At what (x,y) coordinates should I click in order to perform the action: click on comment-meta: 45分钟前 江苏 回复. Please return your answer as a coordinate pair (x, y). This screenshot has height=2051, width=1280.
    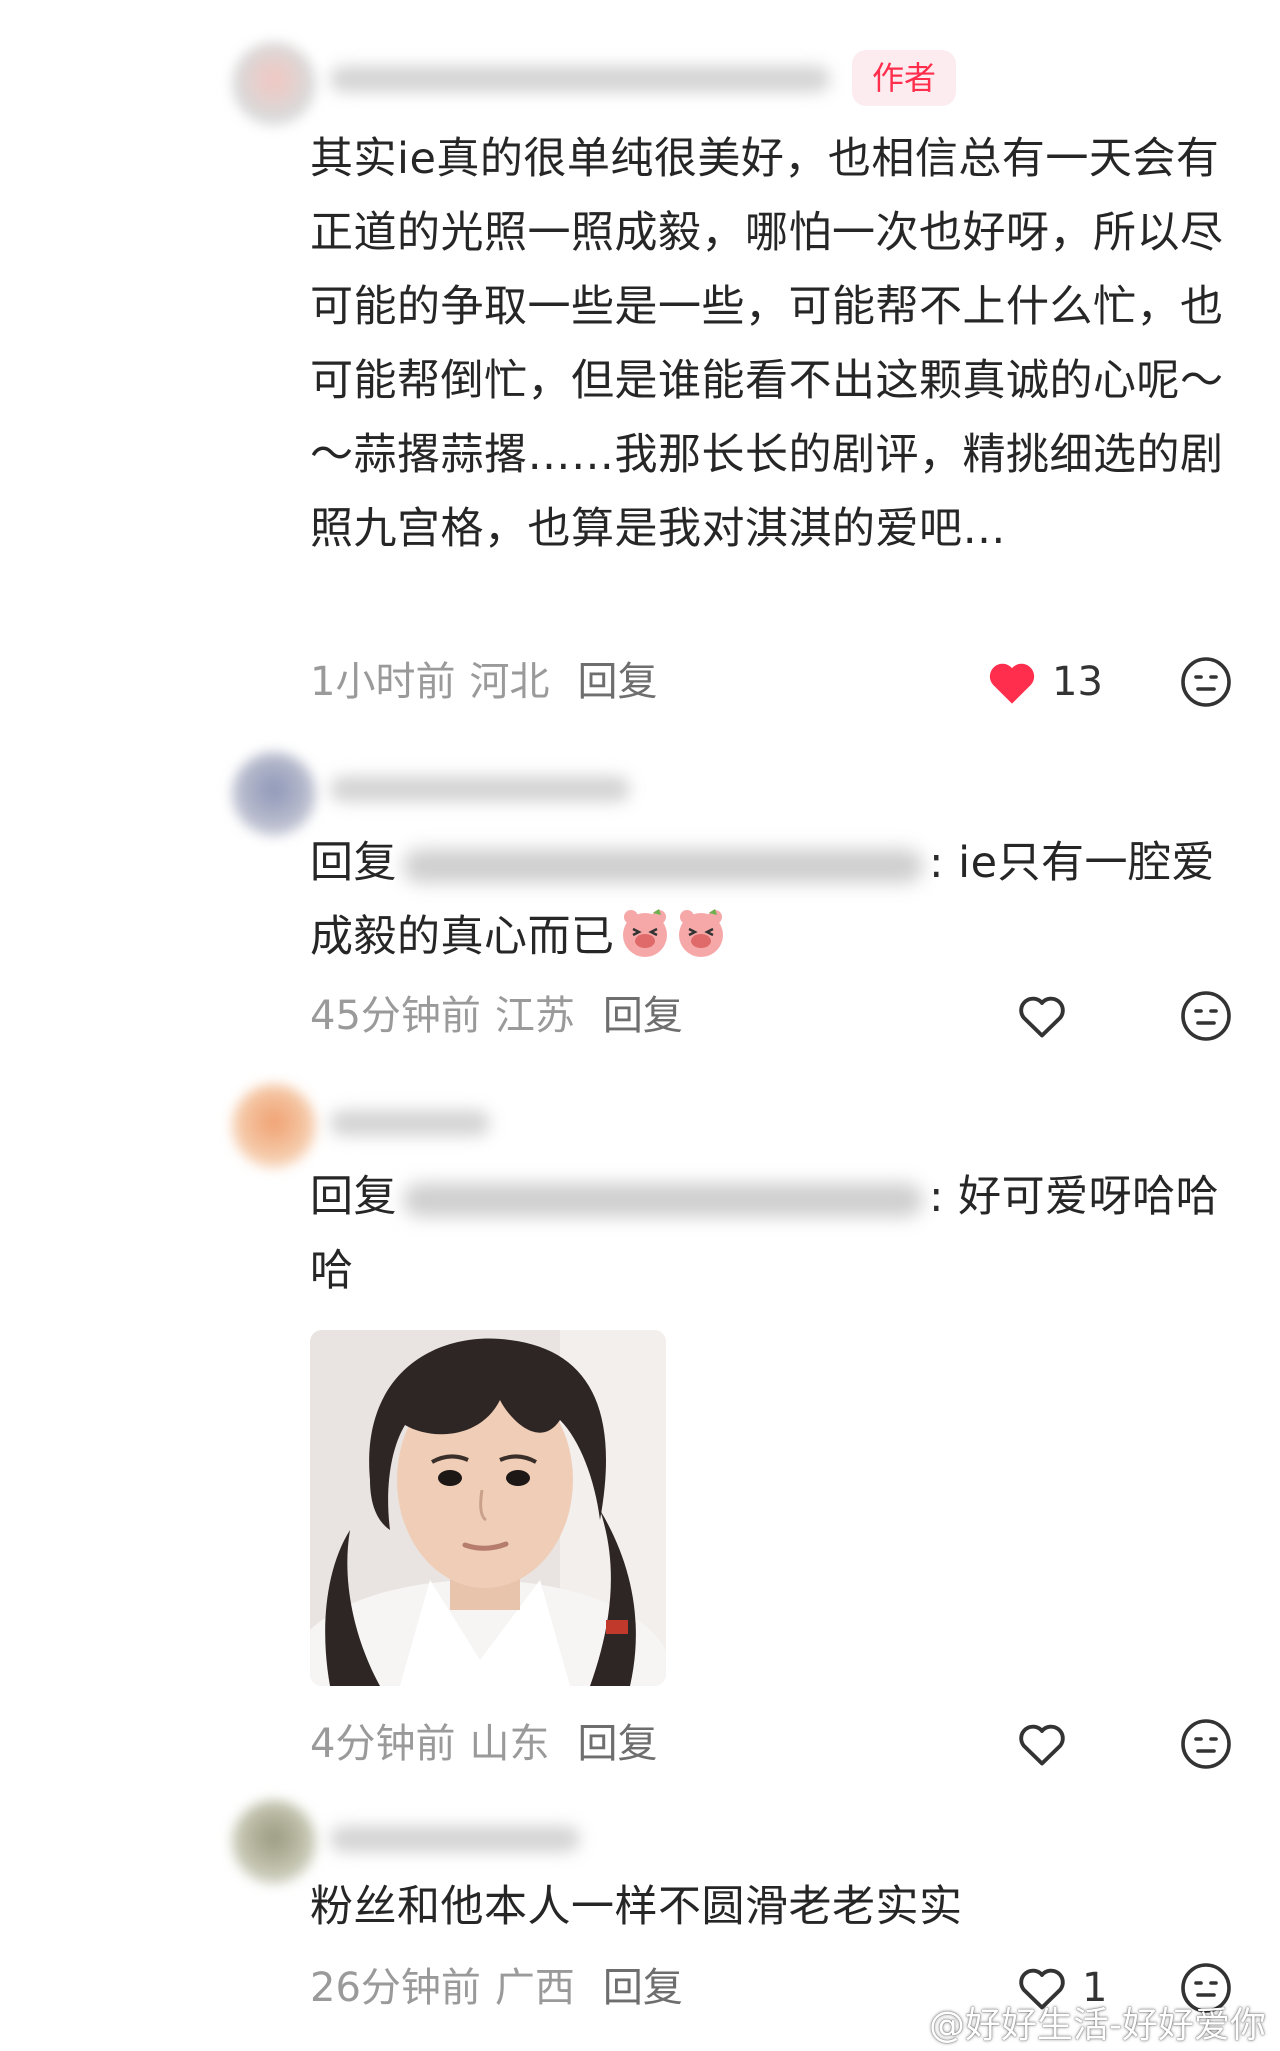
    Looking at the image, I should click on (496, 1016).